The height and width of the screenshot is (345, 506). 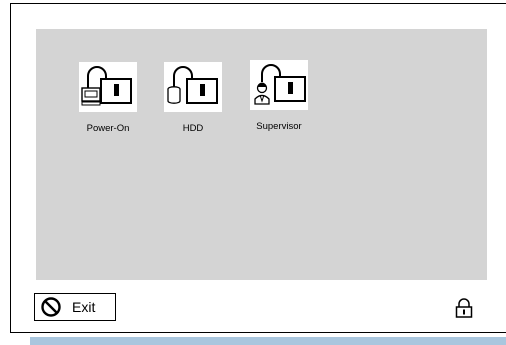 I want to click on exit-label: Exit, so click(x=84, y=307).